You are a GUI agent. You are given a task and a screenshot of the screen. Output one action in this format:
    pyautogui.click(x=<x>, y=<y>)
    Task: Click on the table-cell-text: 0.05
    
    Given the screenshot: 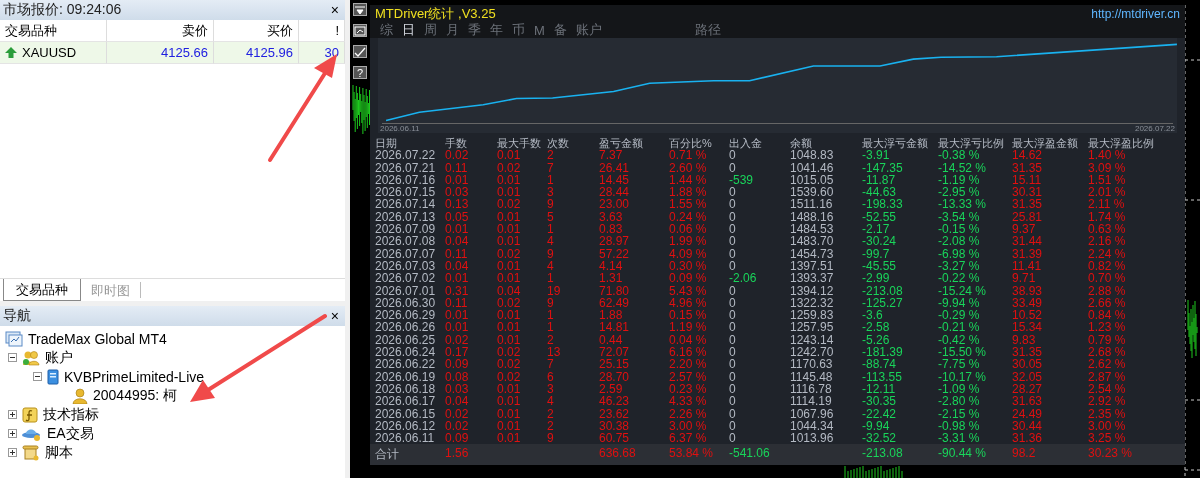 What is the action you would take?
    pyautogui.click(x=457, y=217)
    